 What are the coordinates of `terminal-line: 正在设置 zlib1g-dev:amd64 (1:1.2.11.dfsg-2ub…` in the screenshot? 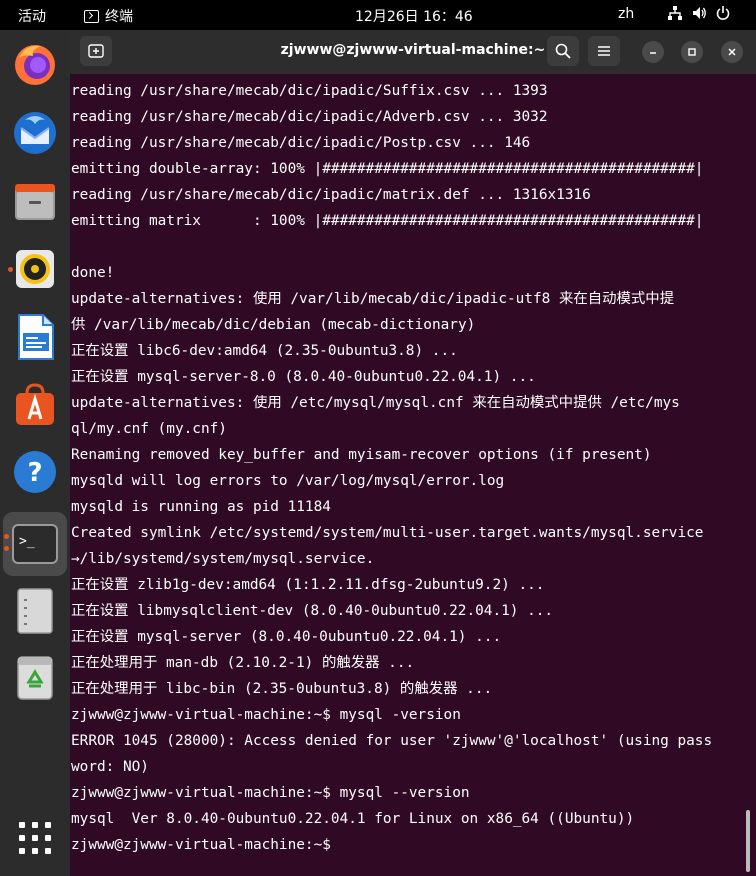 It's located at (308, 585).